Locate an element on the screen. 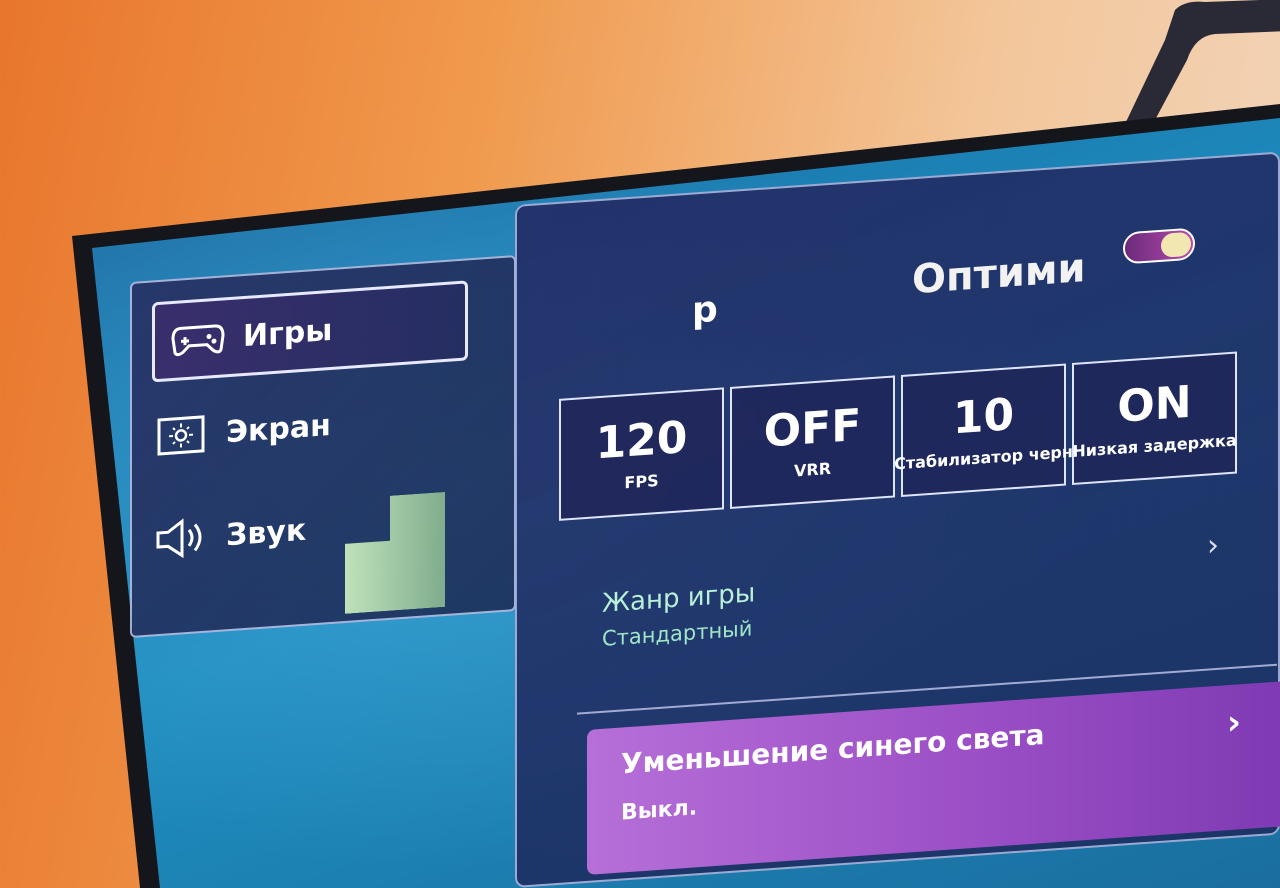  stat-vrr: OFF VRR is located at coordinates (812, 442).